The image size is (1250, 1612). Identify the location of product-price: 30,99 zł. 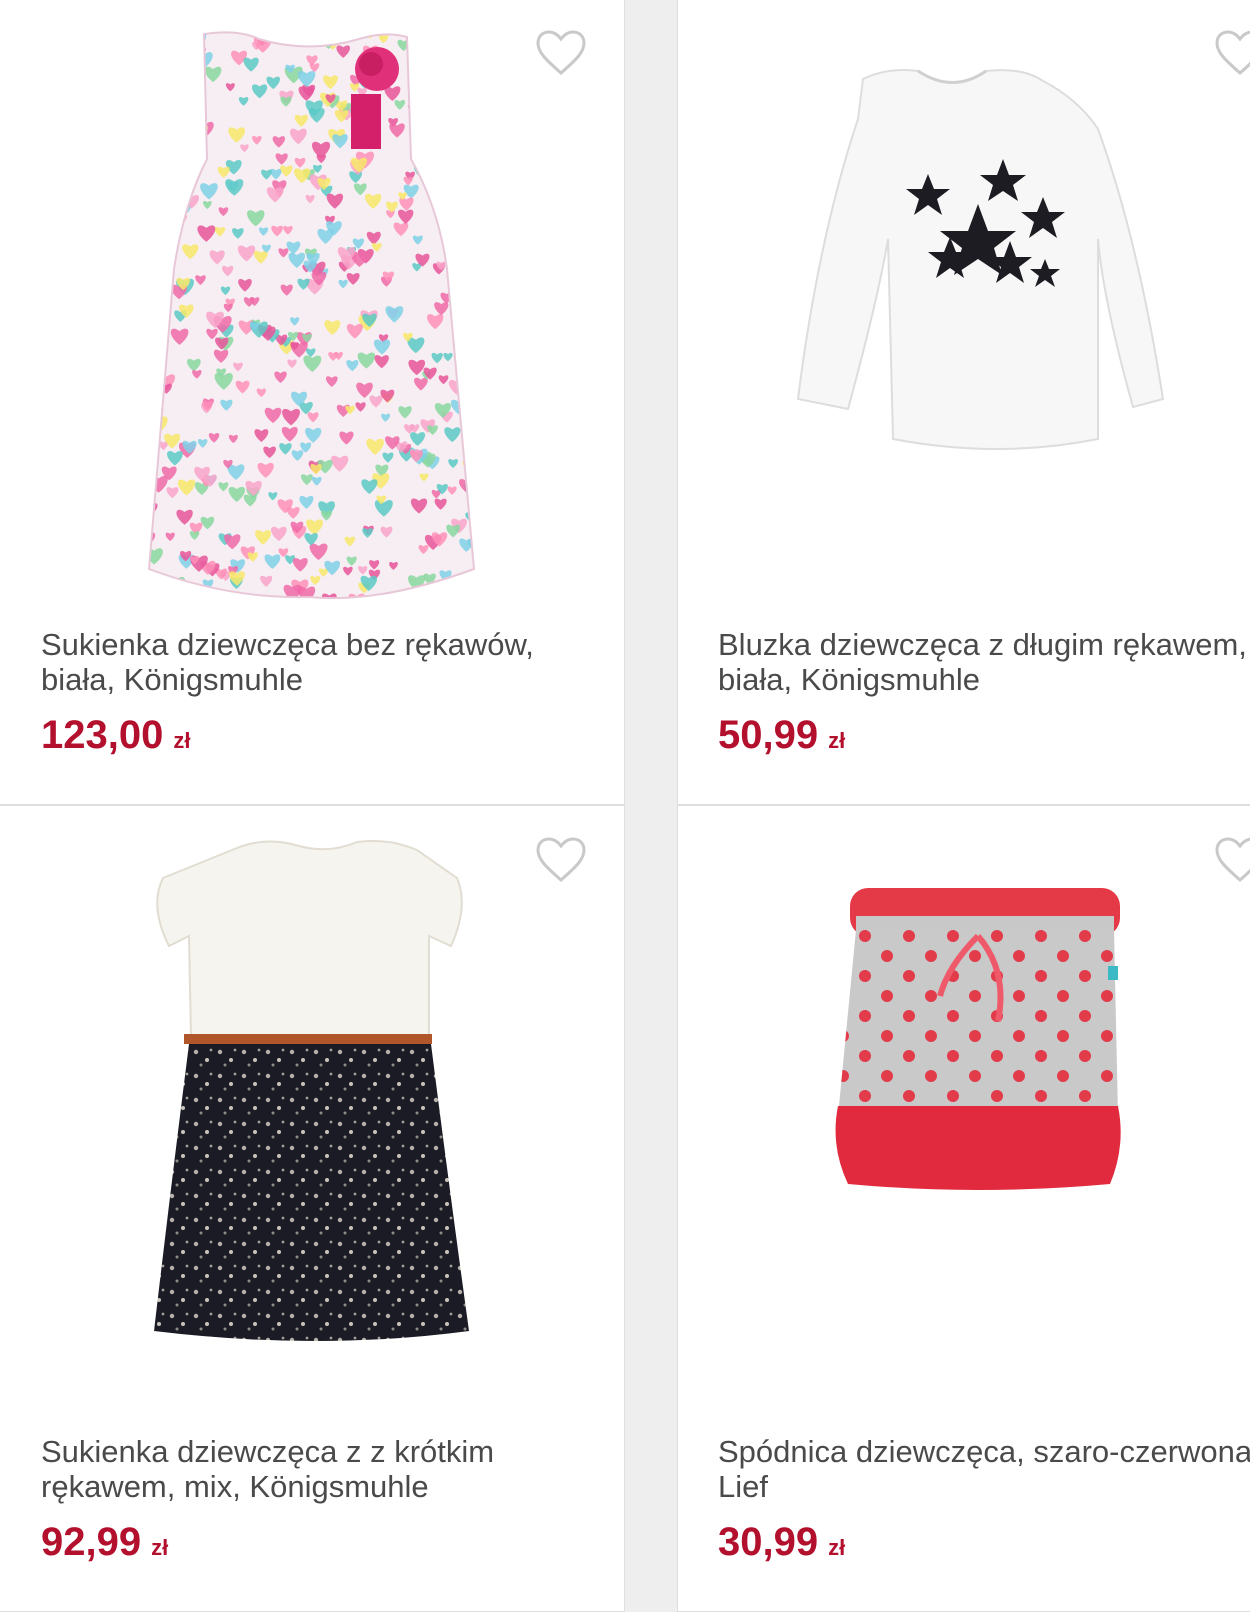
(781, 1545).